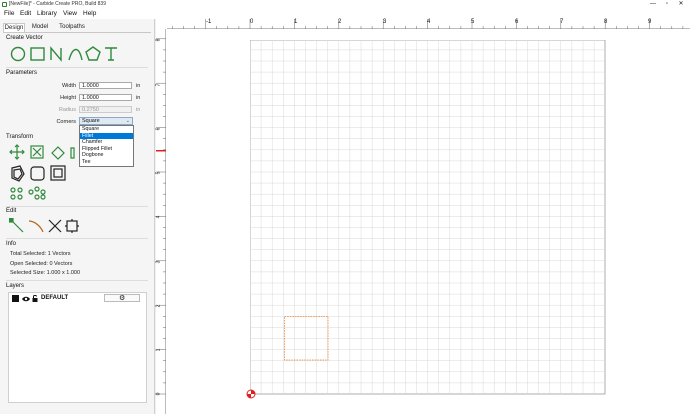 This screenshot has width=690, height=414. Describe the element at coordinates (16, 225) in the screenshot. I see `node-edit-icon` at that location.